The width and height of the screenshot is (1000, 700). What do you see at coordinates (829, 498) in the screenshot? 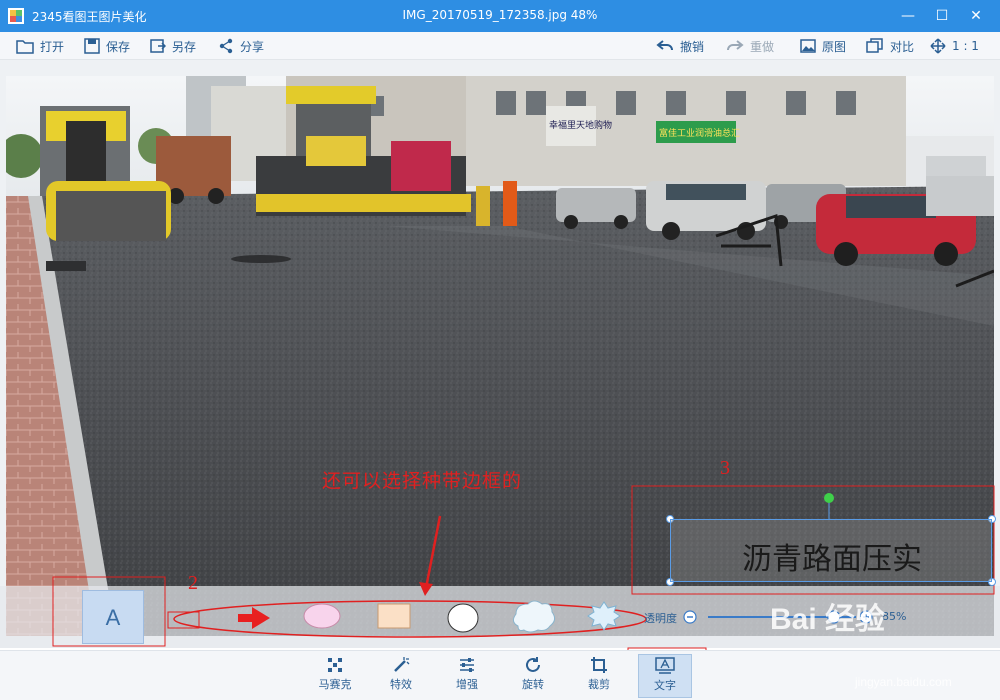
I see `rotate-handle` at bounding box center [829, 498].